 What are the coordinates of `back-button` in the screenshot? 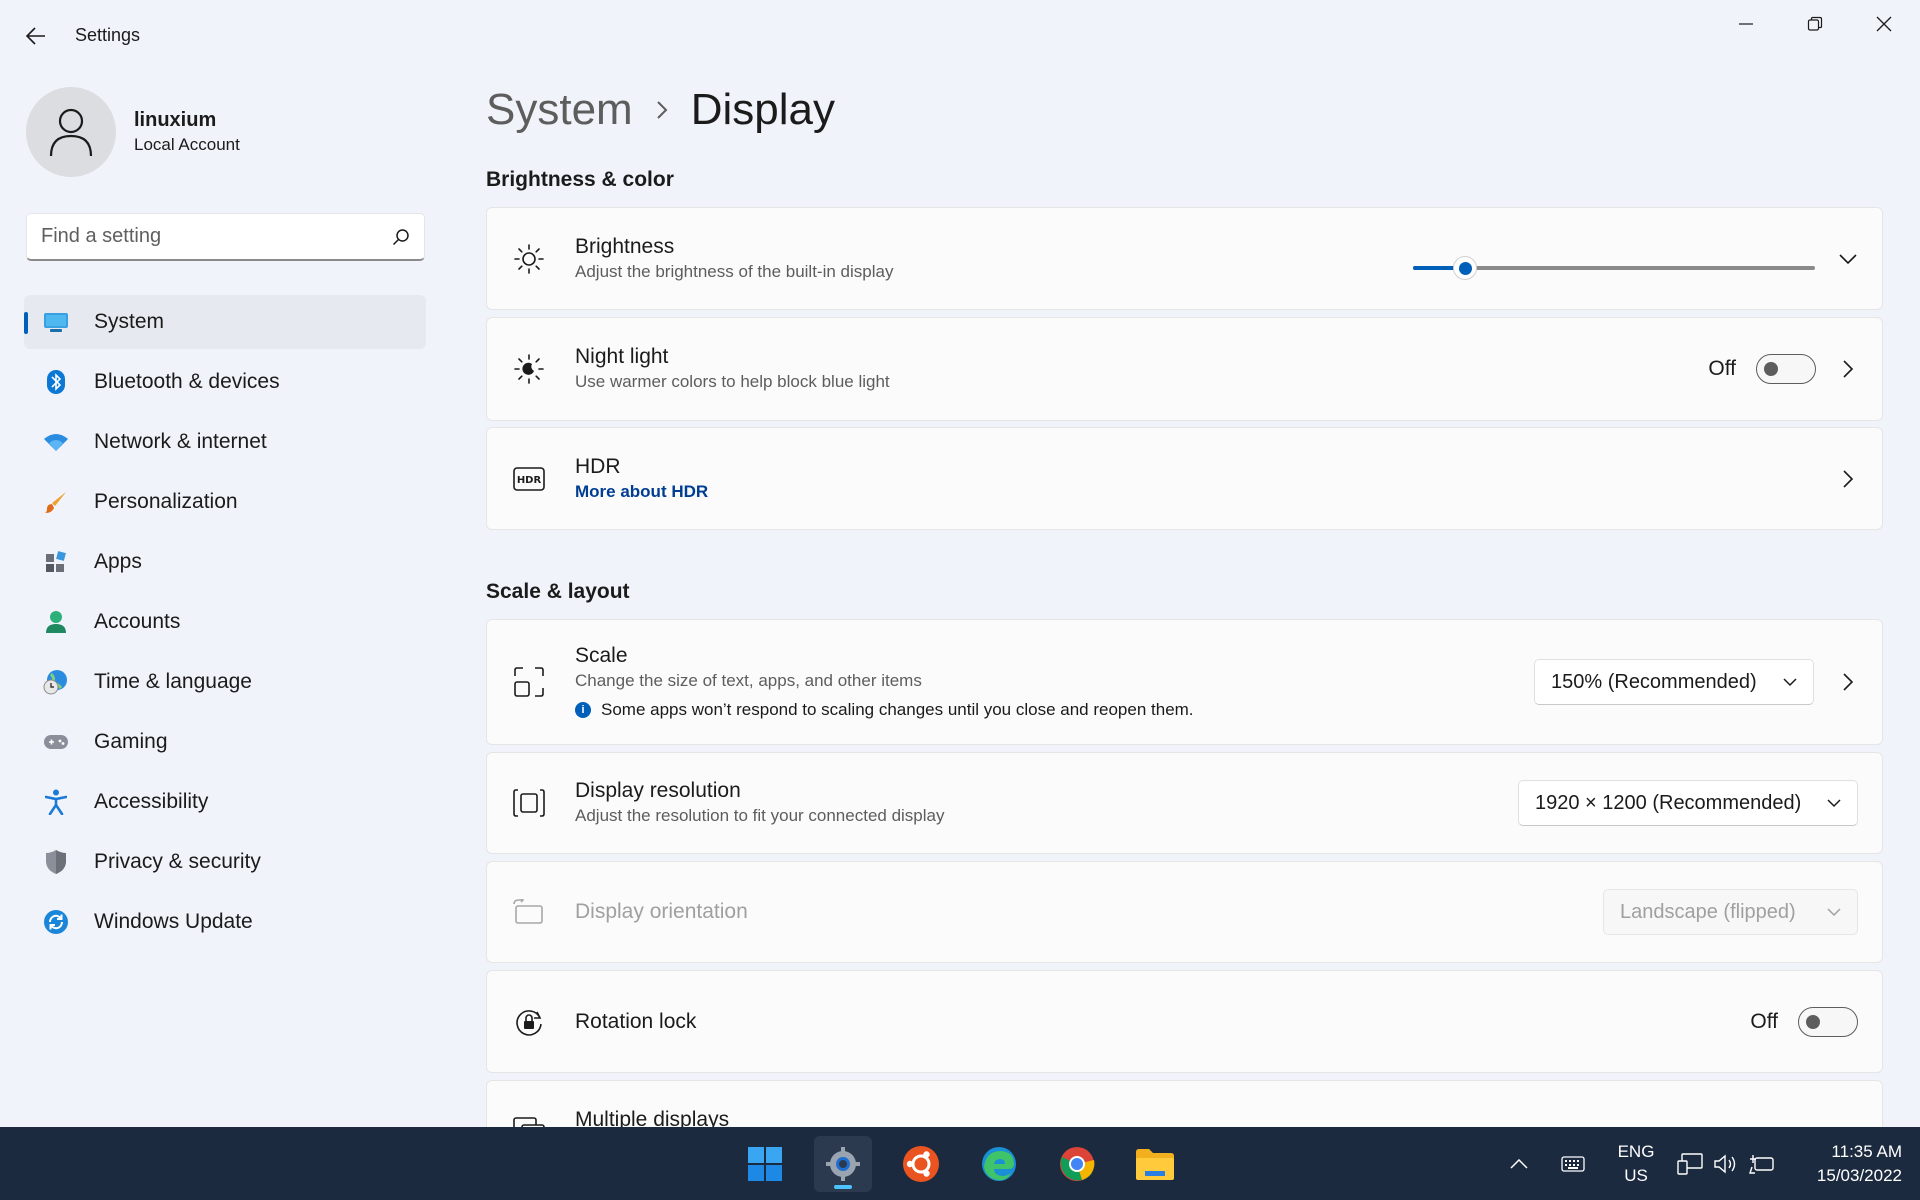 It's located at (36, 36).